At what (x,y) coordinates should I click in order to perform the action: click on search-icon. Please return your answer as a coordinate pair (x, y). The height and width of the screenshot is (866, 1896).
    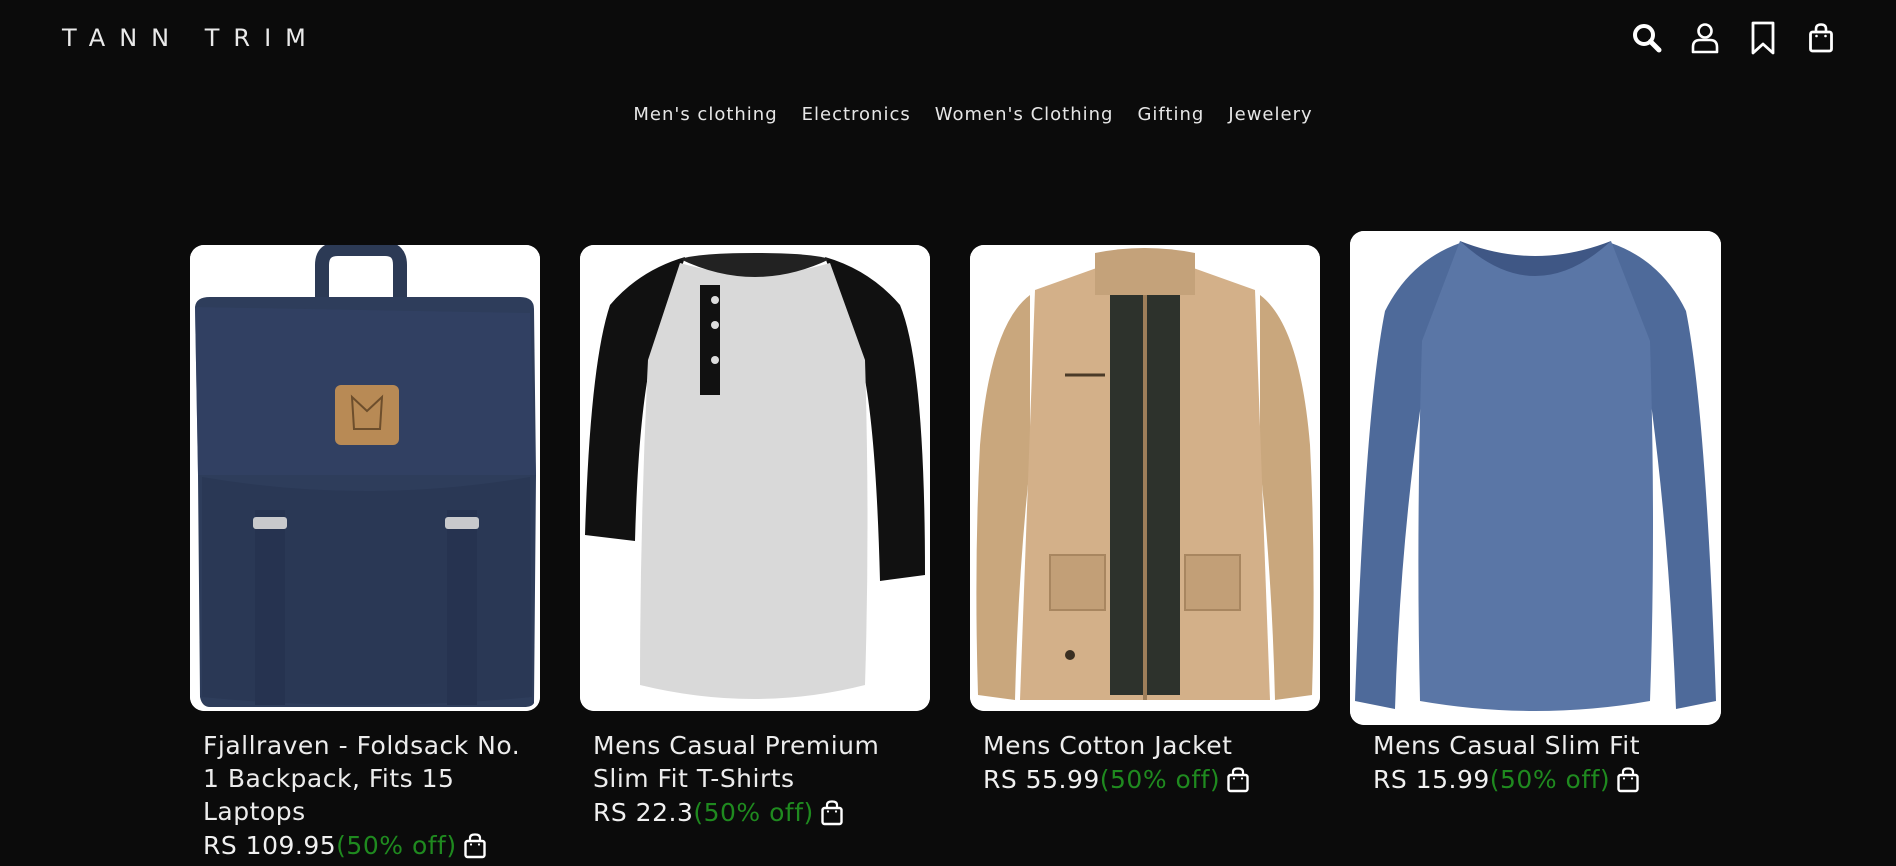
    Looking at the image, I should click on (1647, 38).